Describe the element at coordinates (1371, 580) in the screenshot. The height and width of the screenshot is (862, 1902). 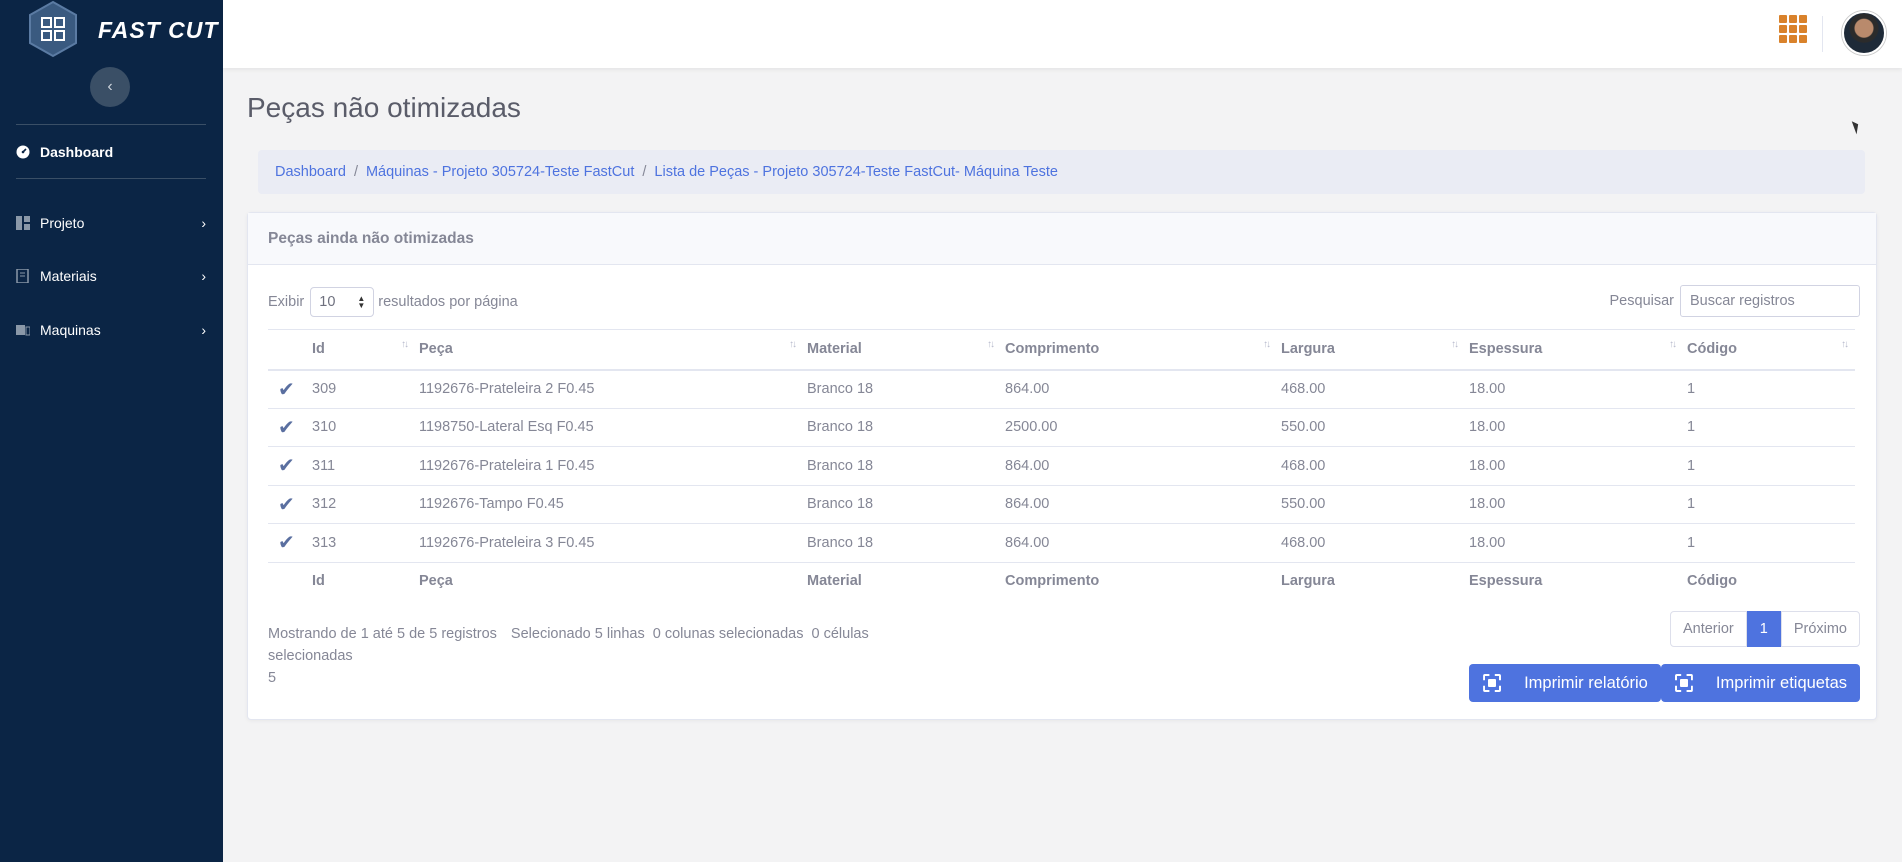
I see `footer-largura: Largura` at that location.